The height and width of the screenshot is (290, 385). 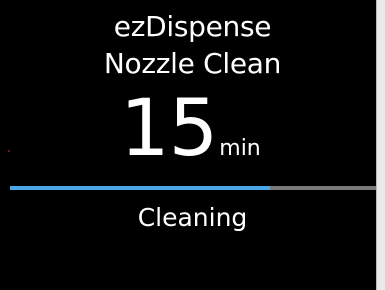 What do you see at coordinates (169, 129) in the screenshot?
I see `timer-value: 15` at bounding box center [169, 129].